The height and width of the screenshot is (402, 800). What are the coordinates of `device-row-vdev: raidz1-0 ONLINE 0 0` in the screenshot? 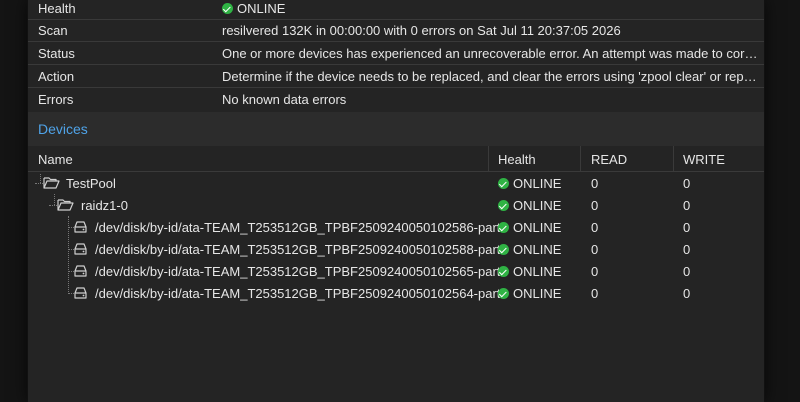 It's located at (396, 205).